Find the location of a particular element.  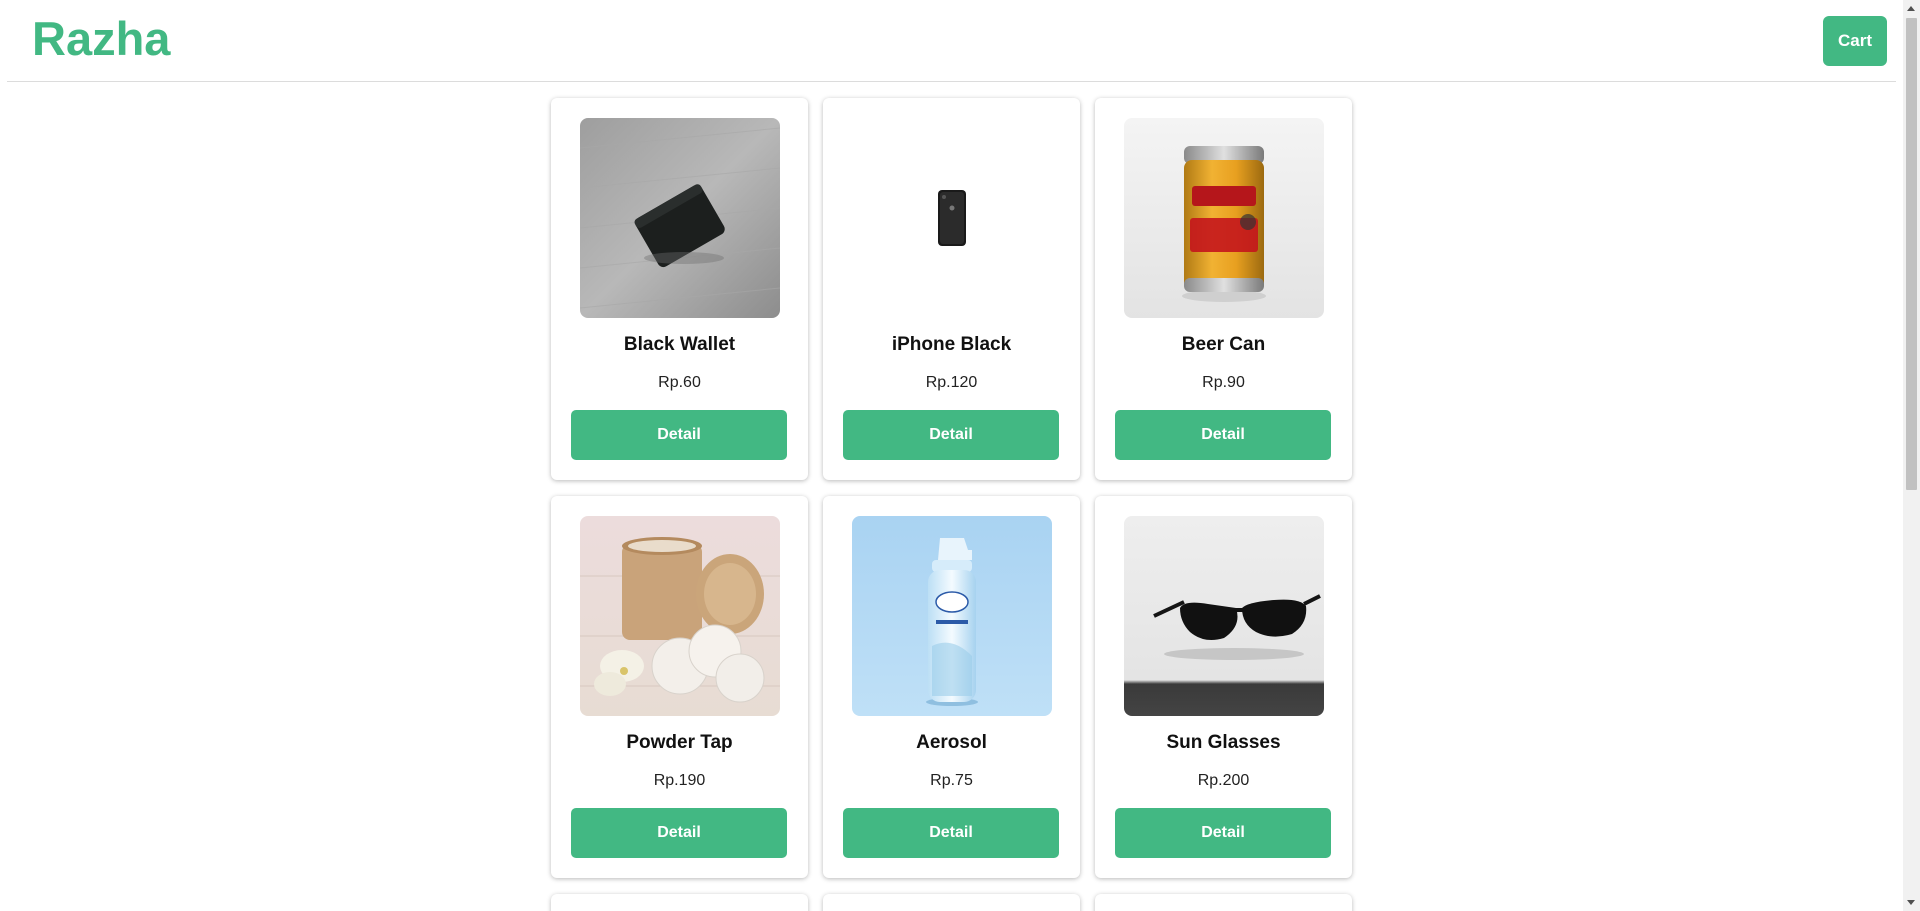

product-name: iPhone Black is located at coordinates (951, 344).